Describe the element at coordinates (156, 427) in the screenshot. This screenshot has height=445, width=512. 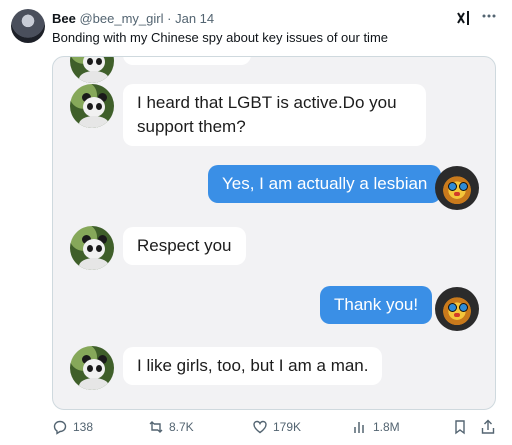
I see `repost-icon` at that location.